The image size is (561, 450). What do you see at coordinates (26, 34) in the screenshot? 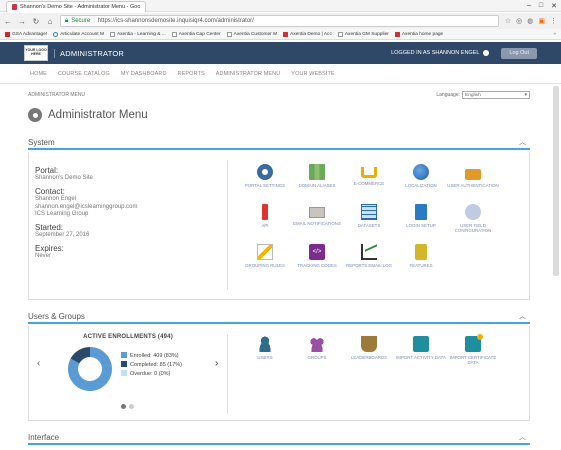
I see `bookmark-item: GSA Advantage!` at bounding box center [26, 34].